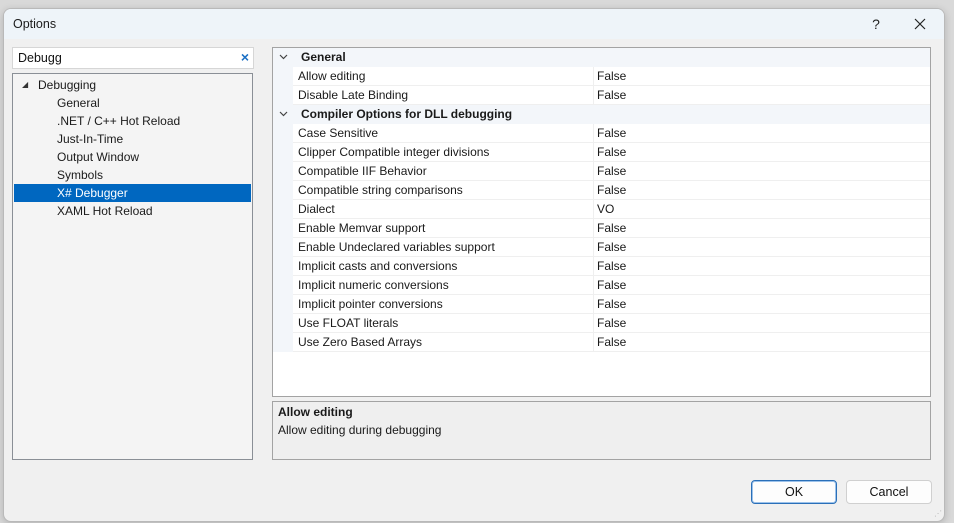 The image size is (954, 523). What do you see at coordinates (80, 175) in the screenshot?
I see `tree-item-label: Symbols` at bounding box center [80, 175].